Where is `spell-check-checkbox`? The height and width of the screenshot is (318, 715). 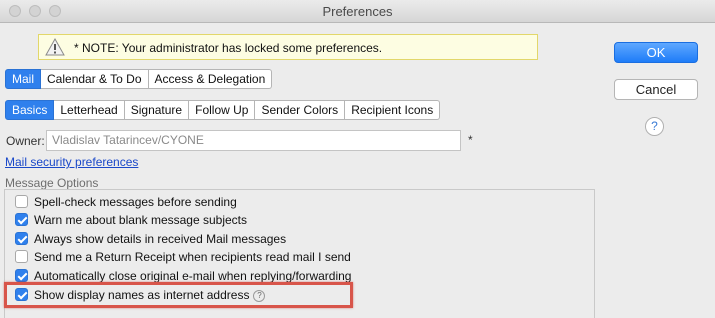 spell-check-checkbox is located at coordinates (21, 201).